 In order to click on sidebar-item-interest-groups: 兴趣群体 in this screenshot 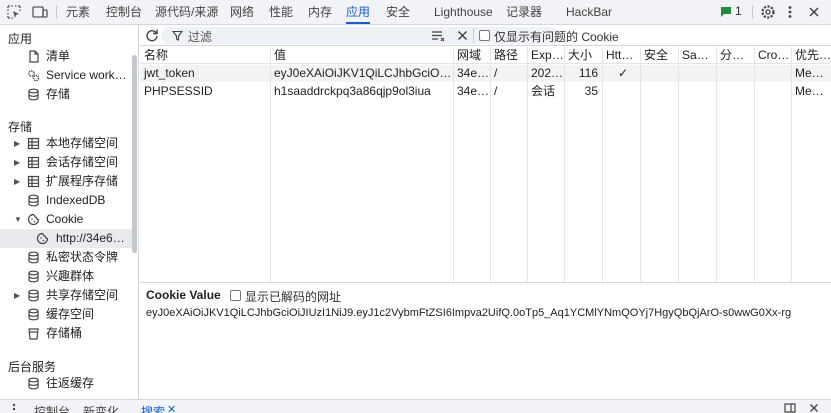, I will do `click(66, 276)`.